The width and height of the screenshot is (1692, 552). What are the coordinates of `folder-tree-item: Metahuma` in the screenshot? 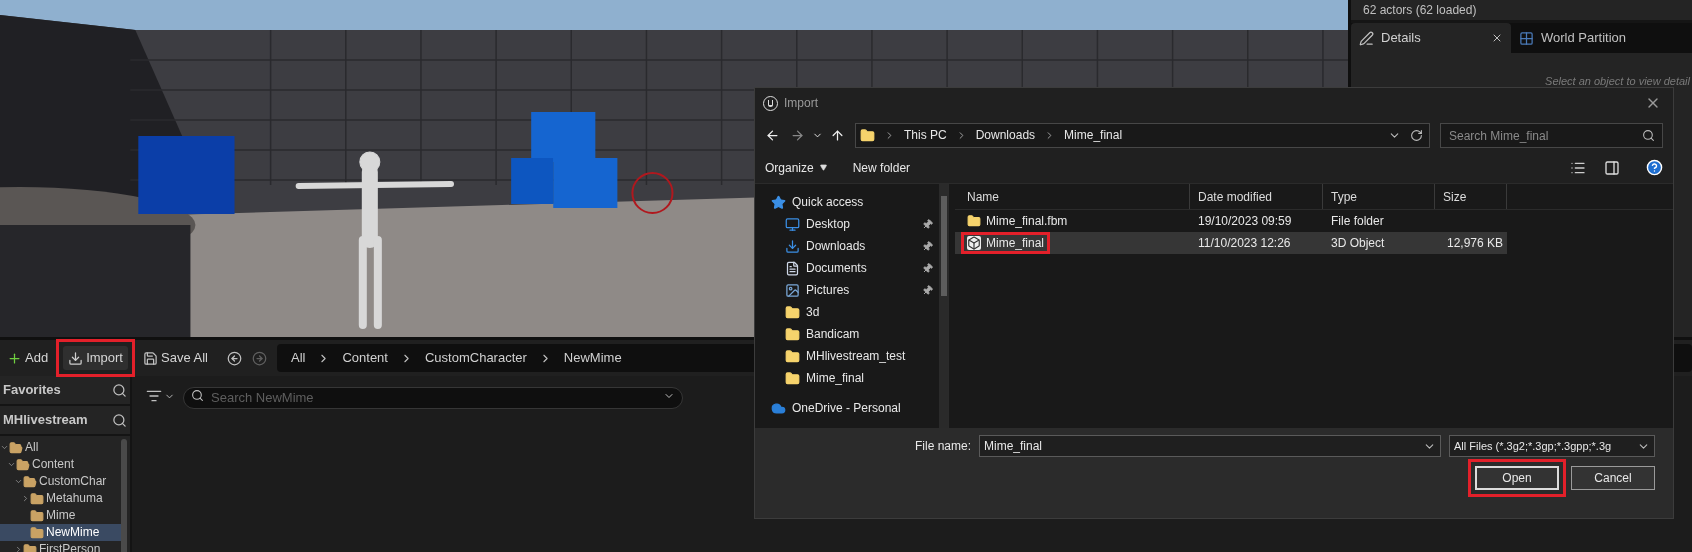 It's located at (60, 498).